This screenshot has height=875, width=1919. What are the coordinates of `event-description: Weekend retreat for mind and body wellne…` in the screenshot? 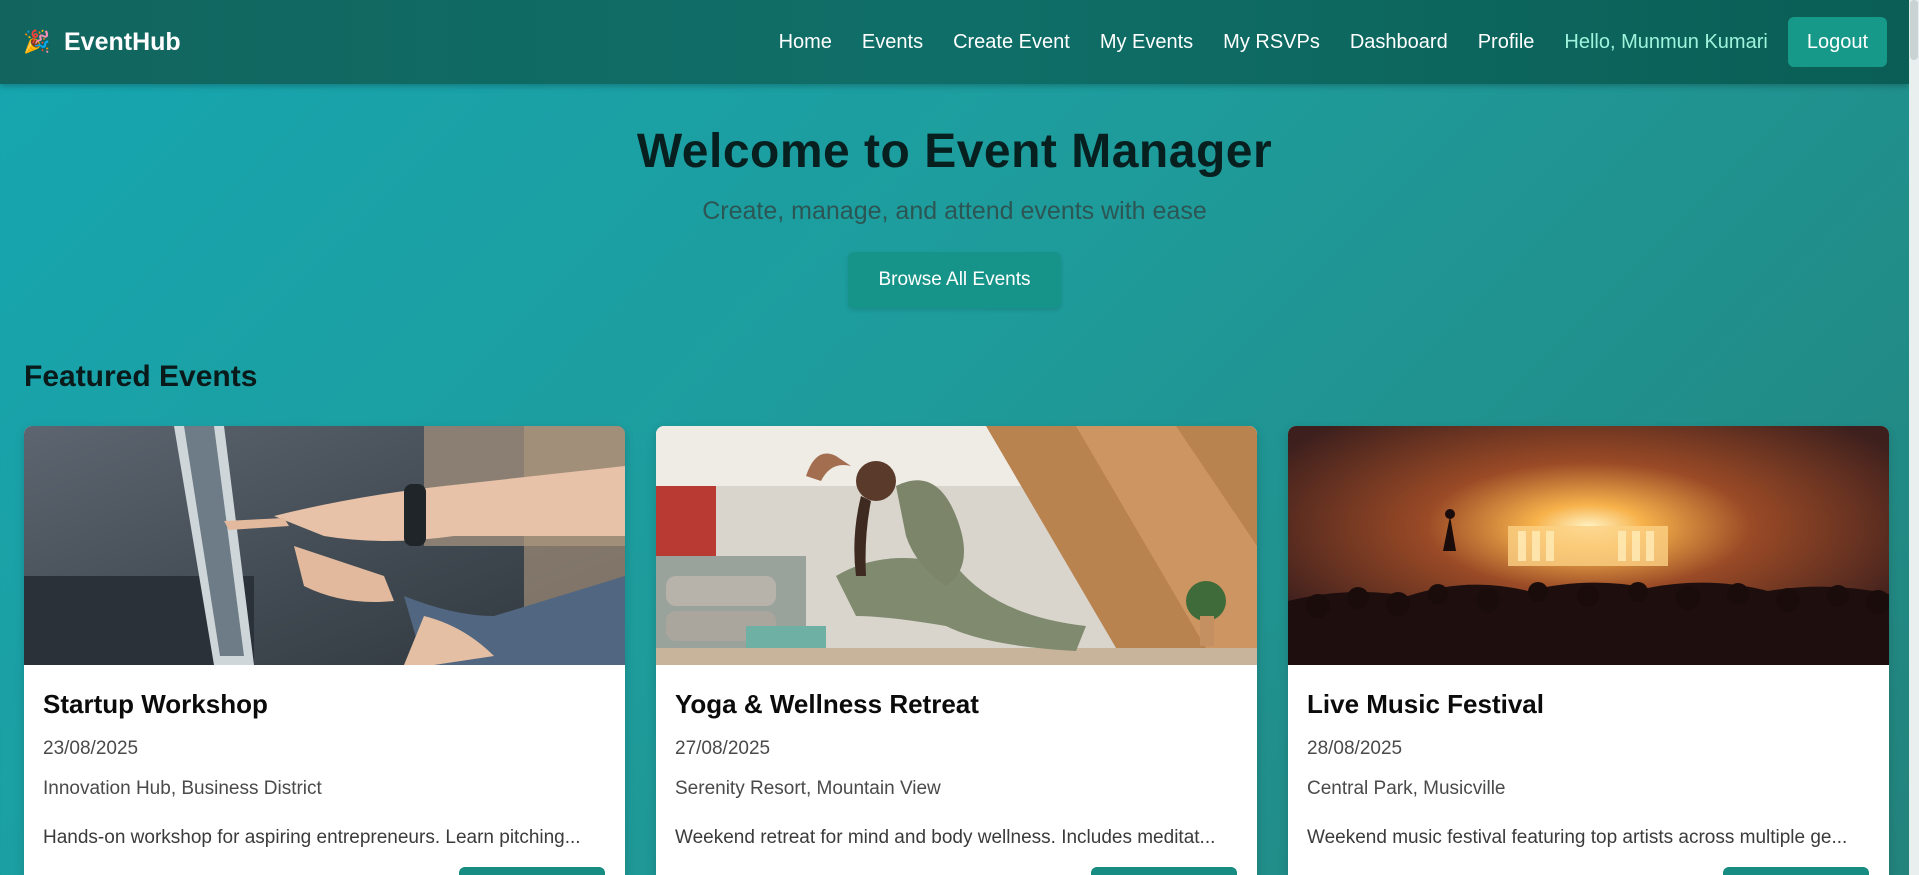 It's located at (945, 837).